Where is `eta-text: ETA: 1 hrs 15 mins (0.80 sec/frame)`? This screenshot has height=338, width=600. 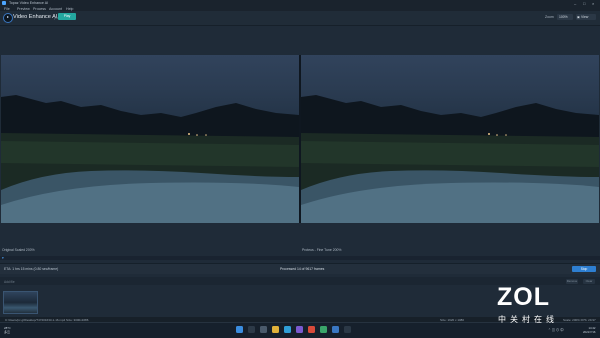
eta-text: ETA: 1 hrs 15 mins (0.80 sec/frame) is located at coordinates (31, 269).